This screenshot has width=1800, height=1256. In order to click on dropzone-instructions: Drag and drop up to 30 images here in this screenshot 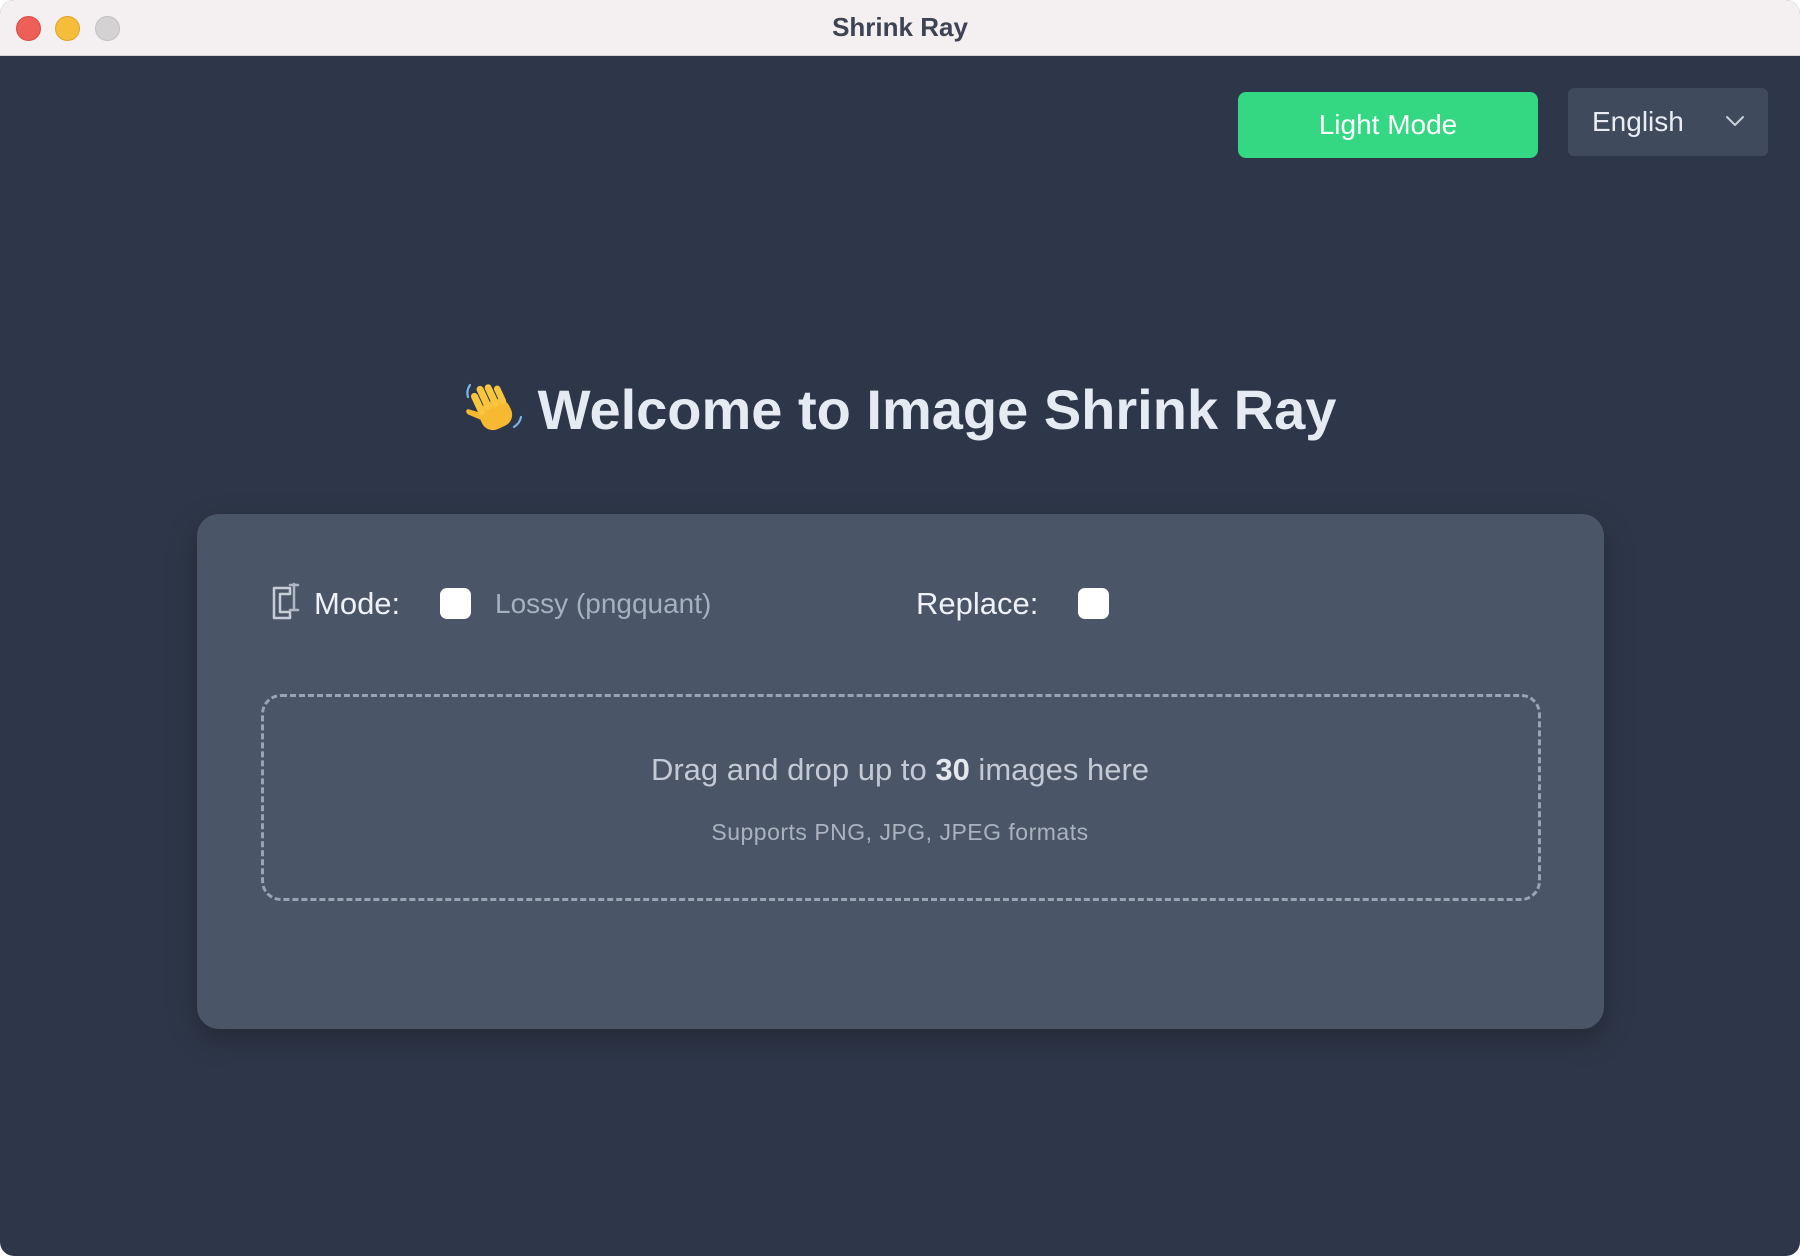, I will do `click(900, 770)`.